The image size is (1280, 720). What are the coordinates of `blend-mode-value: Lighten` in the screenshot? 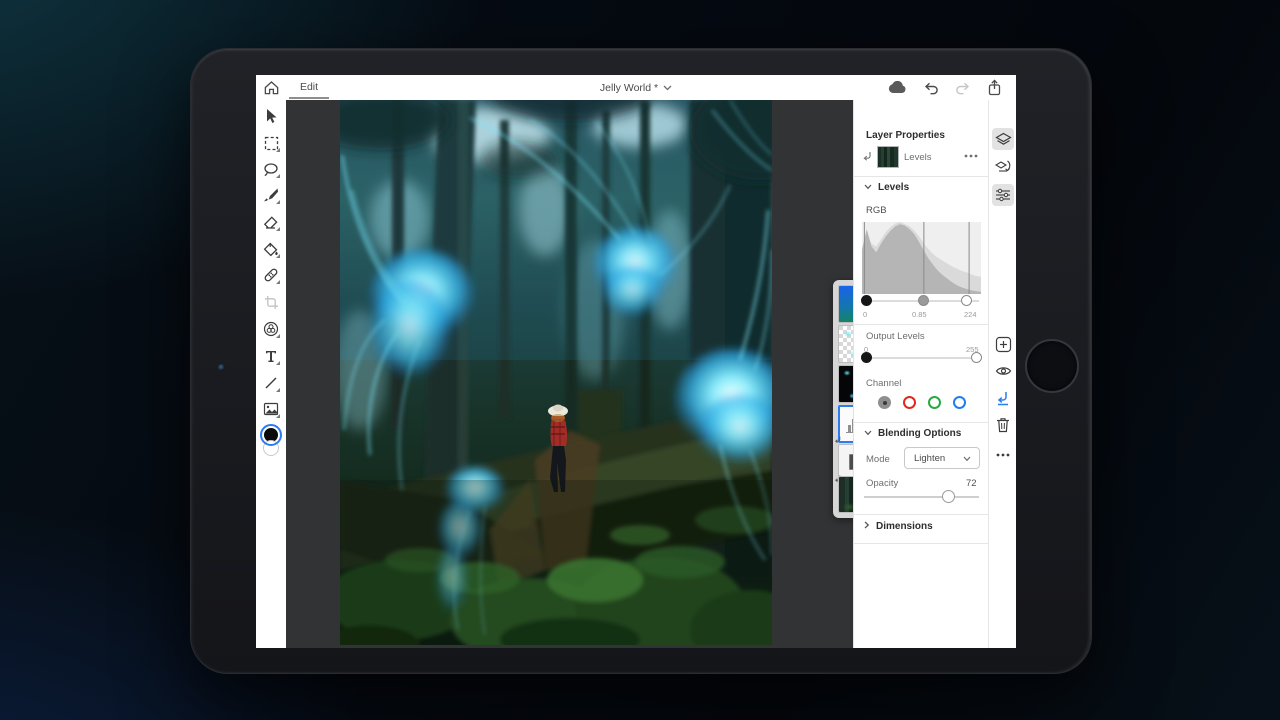 It's located at (930, 458).